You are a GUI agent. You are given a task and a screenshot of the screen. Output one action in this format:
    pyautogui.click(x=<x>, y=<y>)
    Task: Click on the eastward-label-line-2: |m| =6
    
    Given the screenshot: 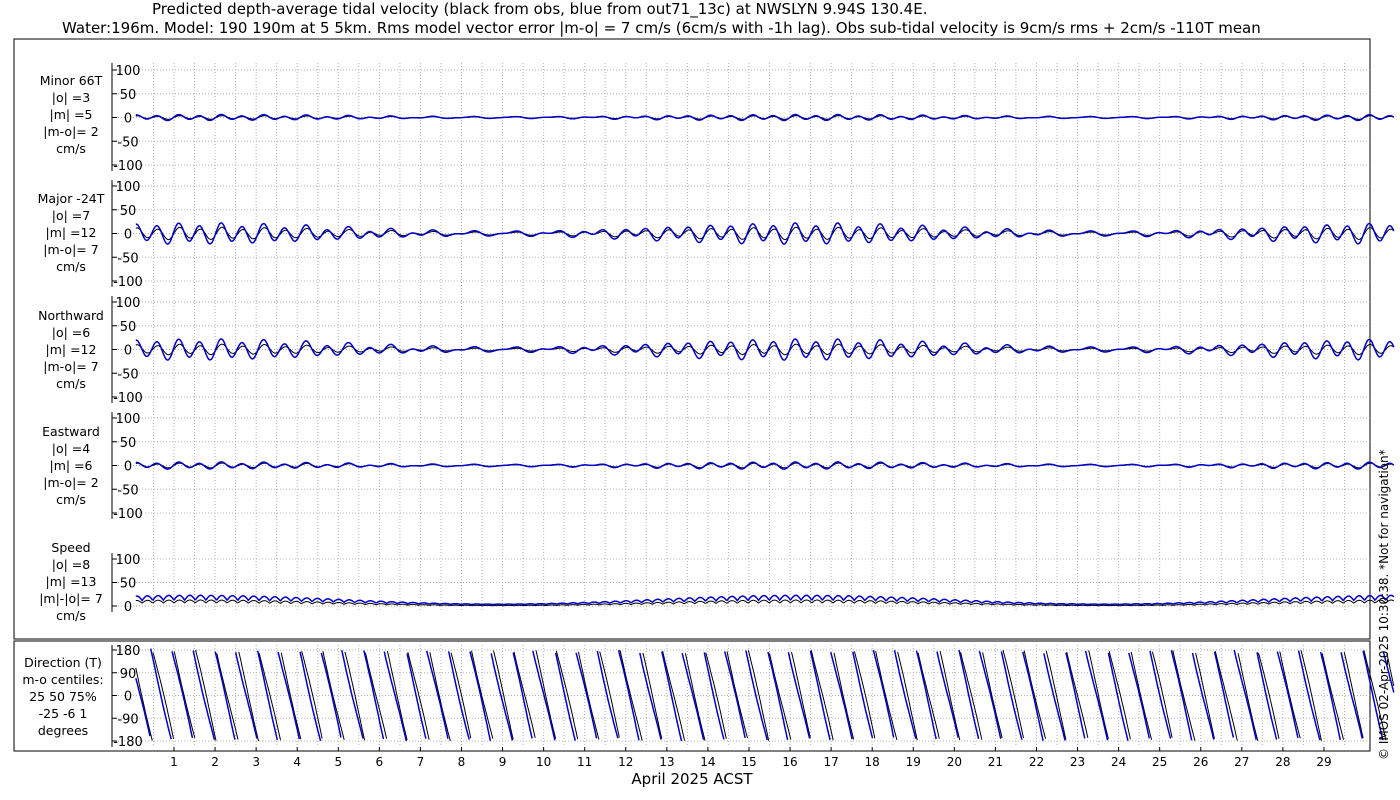 What is the action you would take?
    pyautogui.click(x=71, y=465)
    